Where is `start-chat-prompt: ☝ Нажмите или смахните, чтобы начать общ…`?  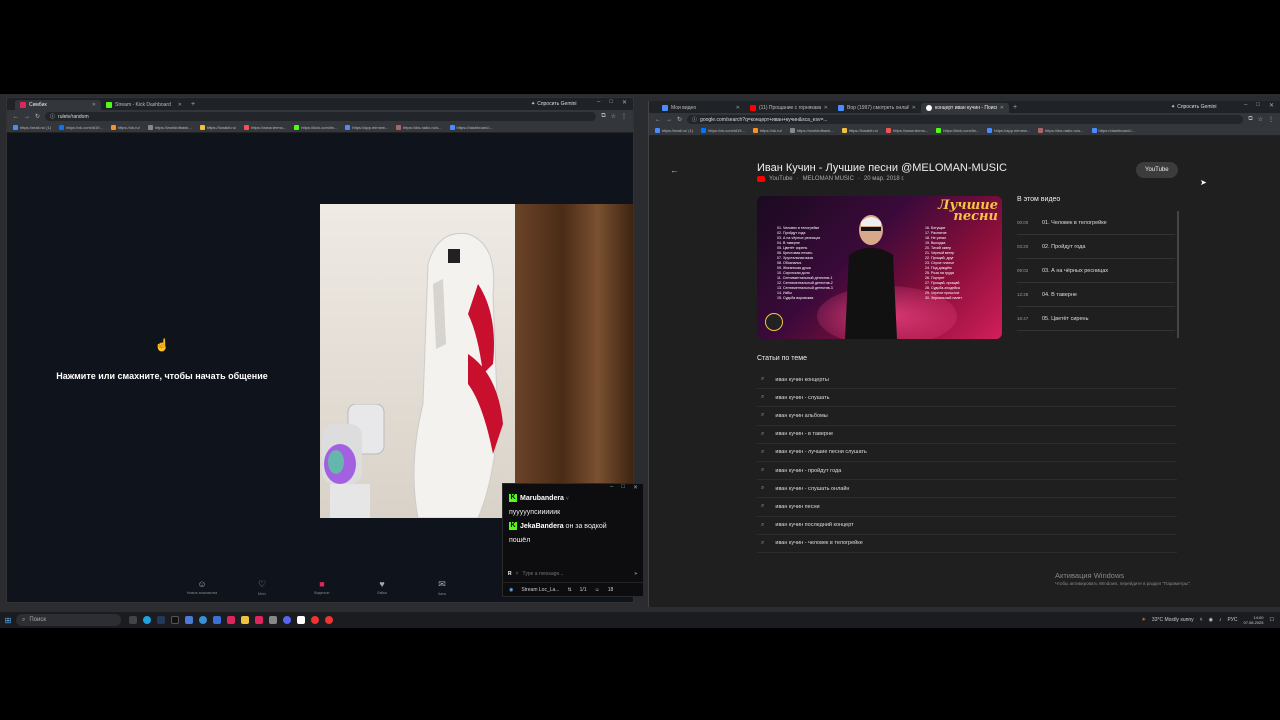
start-chat-prompt: ☝ Нажмите или смахните, чтобы начать общ… is located at coordinates (162, 361).